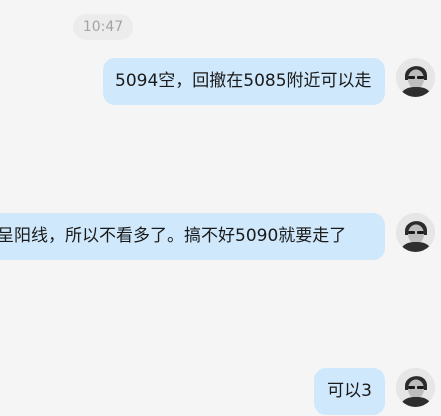  Describe the element at coordinates (103, 27) in the screenshot. I see `message-timestamp: 10:47` at that location.